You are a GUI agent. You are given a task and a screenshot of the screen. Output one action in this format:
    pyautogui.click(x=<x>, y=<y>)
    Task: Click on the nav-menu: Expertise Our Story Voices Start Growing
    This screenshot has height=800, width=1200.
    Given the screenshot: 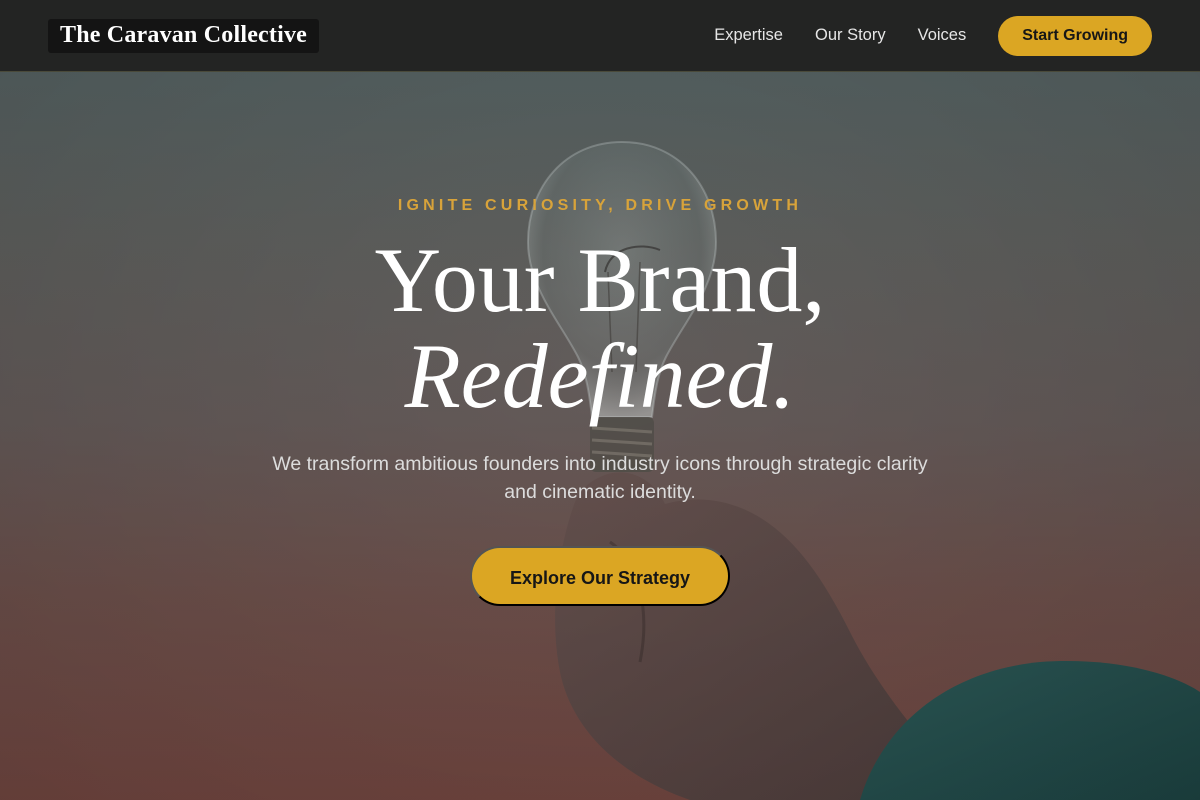 What is the action you would take?
    pyautogui.click(x=933, y=35)
    